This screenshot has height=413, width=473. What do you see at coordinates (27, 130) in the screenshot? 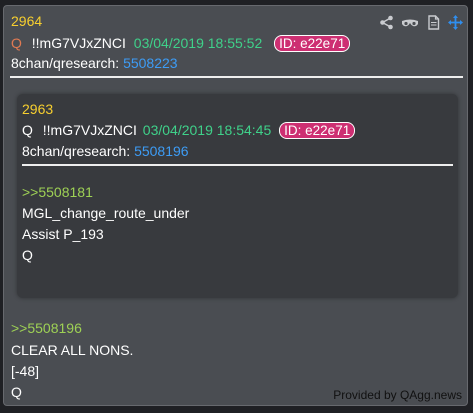
I see `quoted-q-glyph: Q` at bounding box center [27, 130].